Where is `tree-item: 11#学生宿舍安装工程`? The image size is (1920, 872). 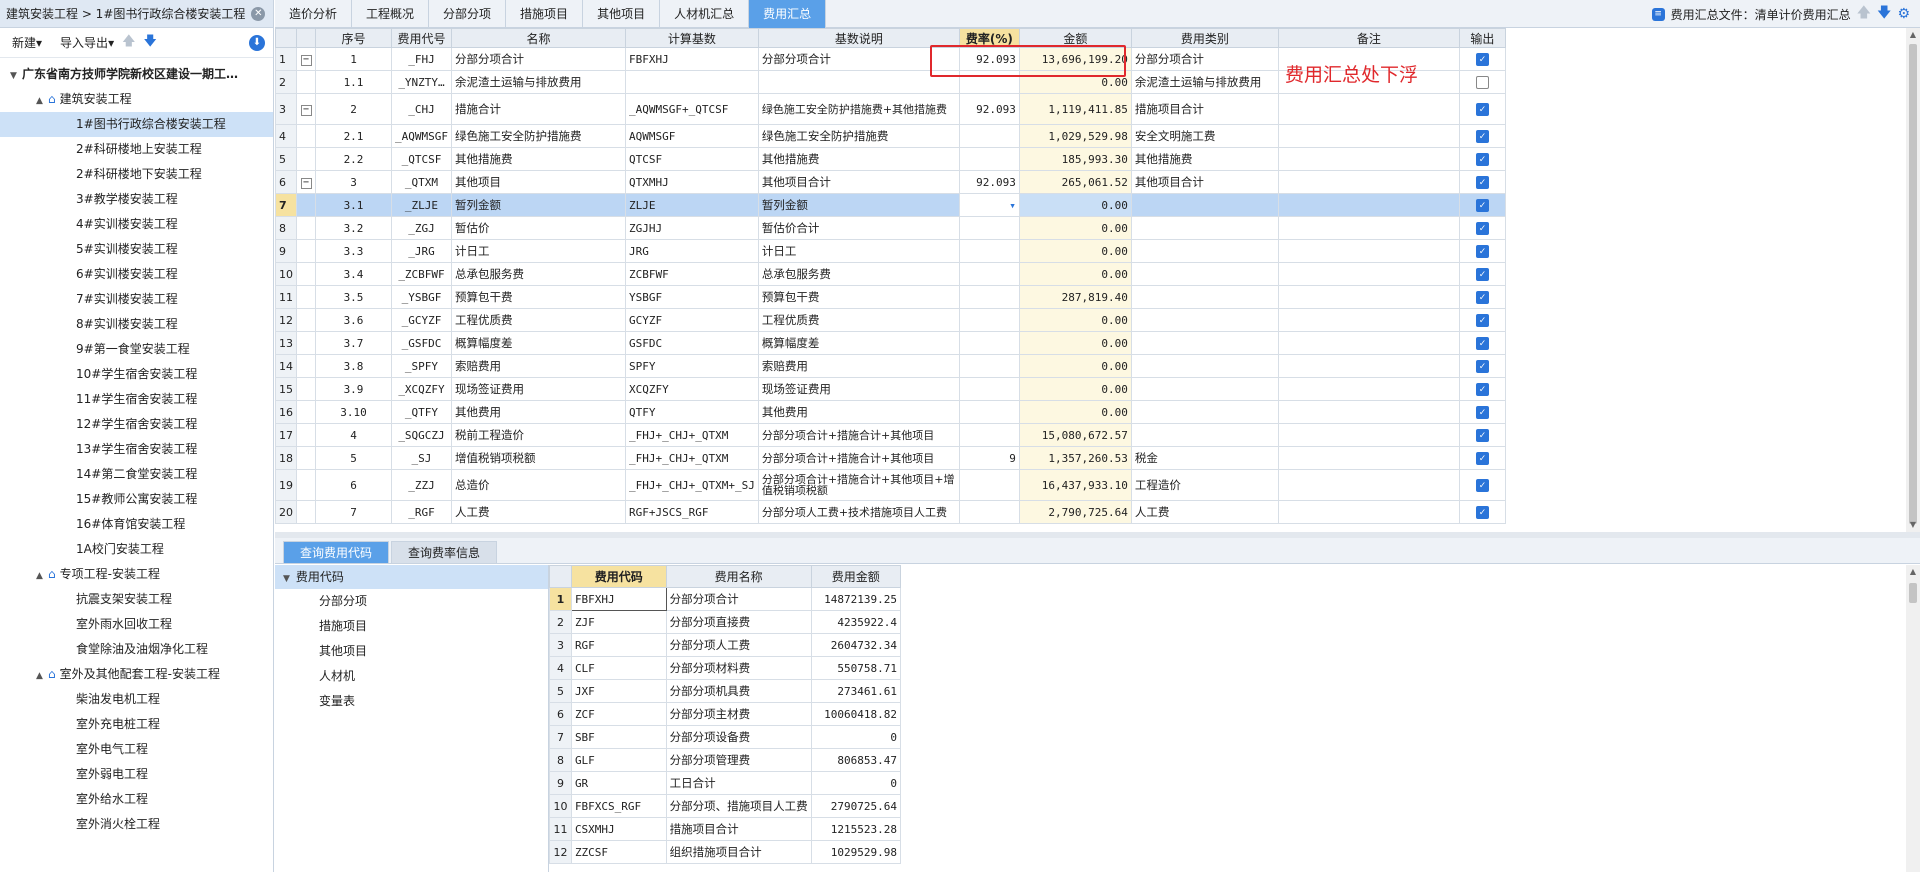
tree-item: 11#学生宿舍安装工程 is located at coordinates (136, 399).